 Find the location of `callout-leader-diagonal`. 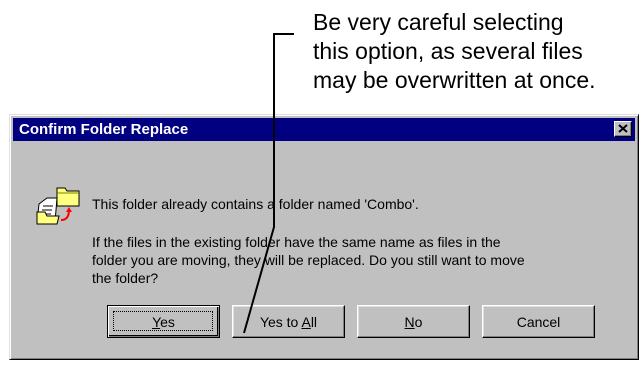

callout-leader-diagonal is located at coordinates (259, 280).